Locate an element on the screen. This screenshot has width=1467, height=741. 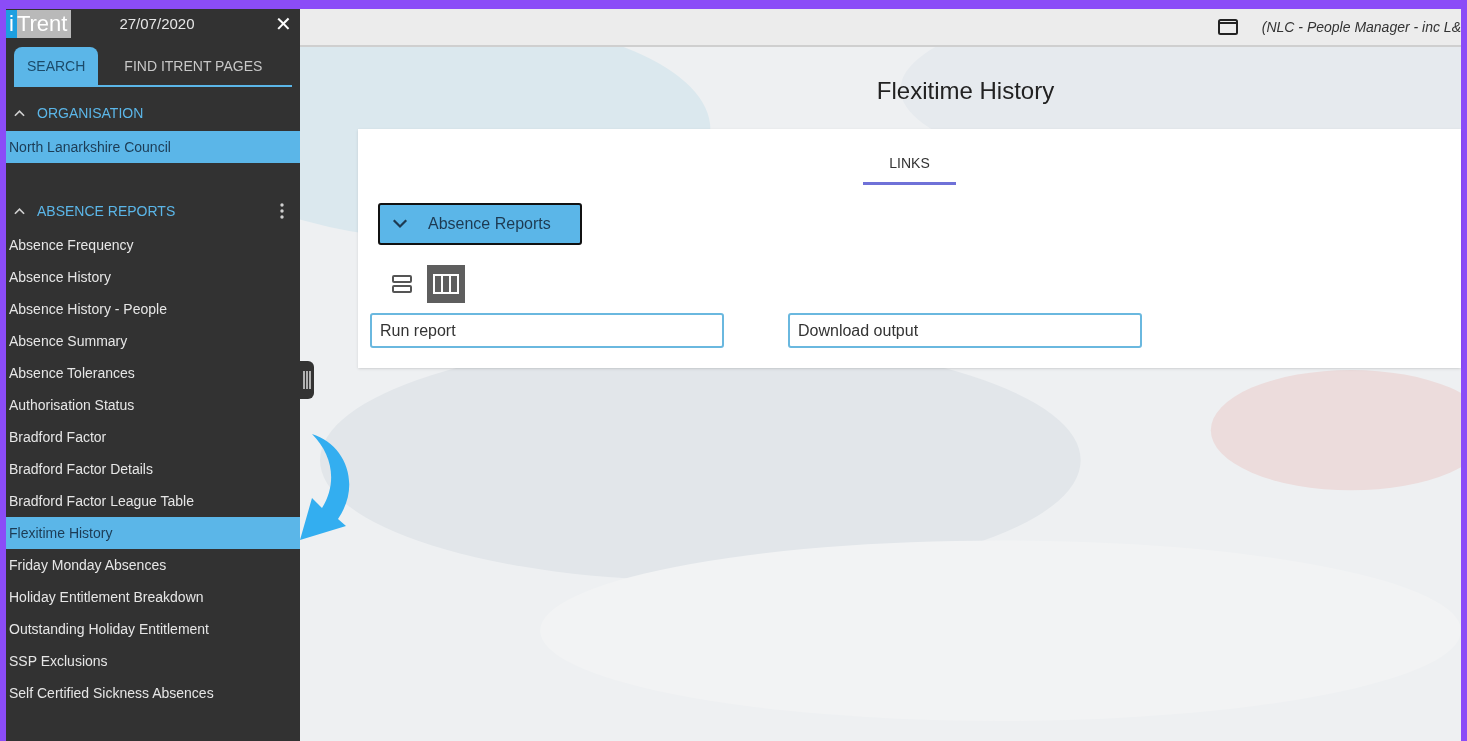
sidebar-item: Holiday Entitlement Breakdown is located at coordinates (153, 597).